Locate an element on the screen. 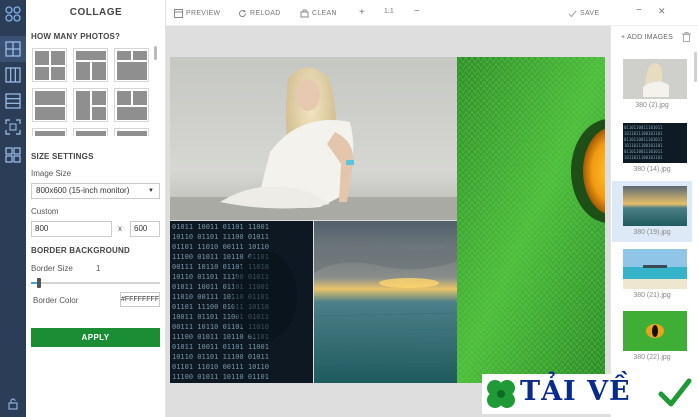 Image resolution: width=698 pixels, height=417 pixels. how-many-photos-heading: HOW MANY PHOTOS? is located at coordinates (76, 36).